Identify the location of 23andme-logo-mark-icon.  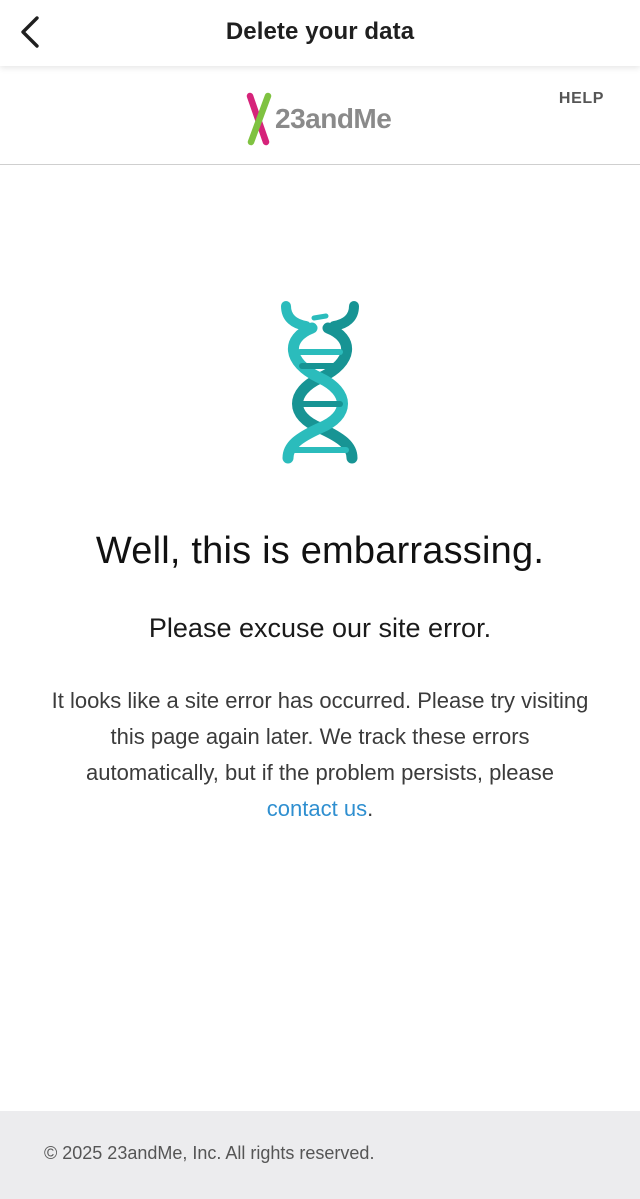
(259, 119).